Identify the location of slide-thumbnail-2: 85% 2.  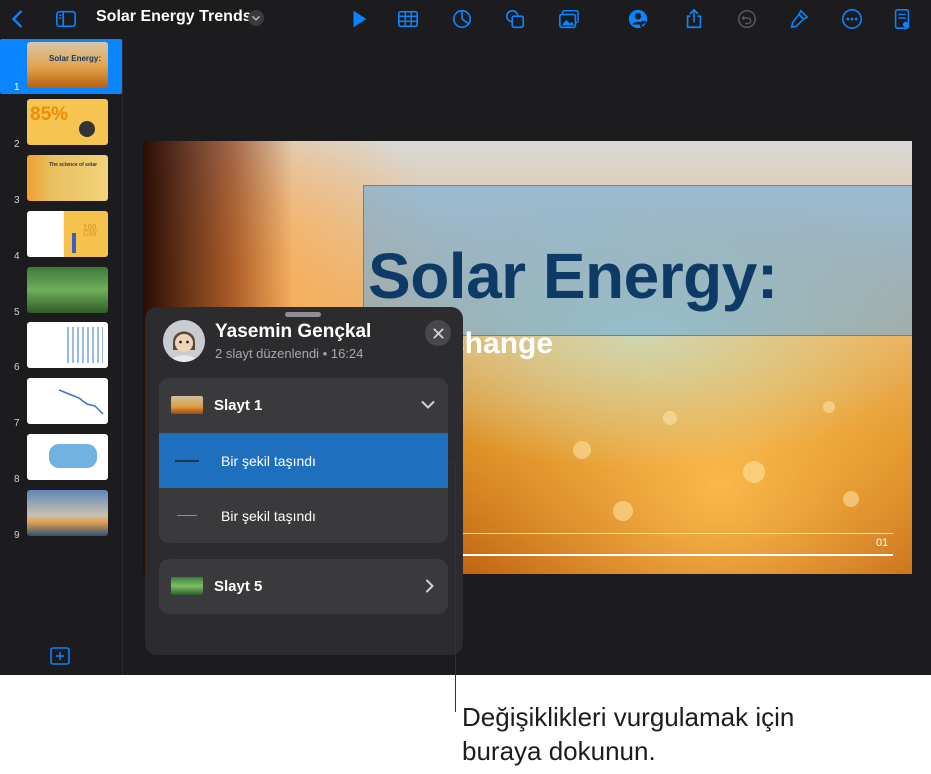
(61, 125).